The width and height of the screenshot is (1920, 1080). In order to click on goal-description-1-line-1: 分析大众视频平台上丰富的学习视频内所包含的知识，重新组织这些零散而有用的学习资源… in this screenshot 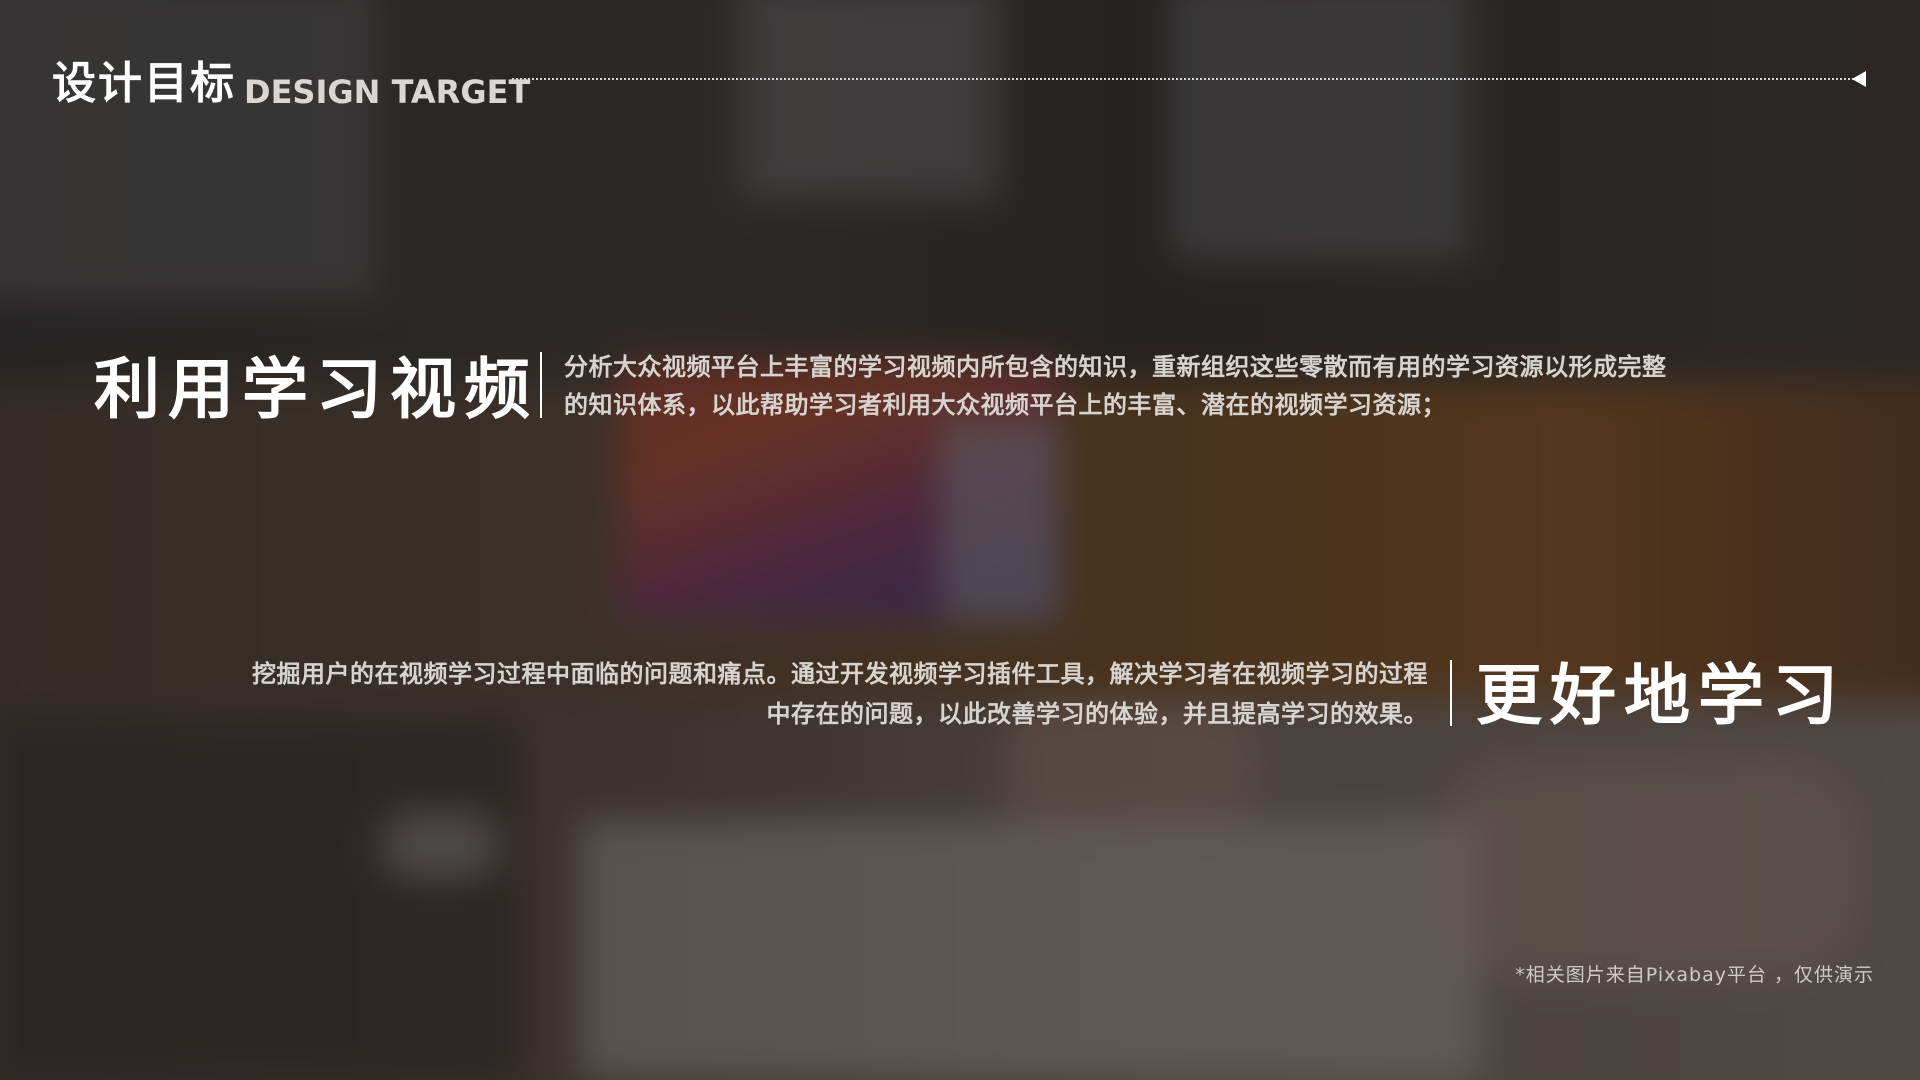, I will do `click(1115, 367)`.